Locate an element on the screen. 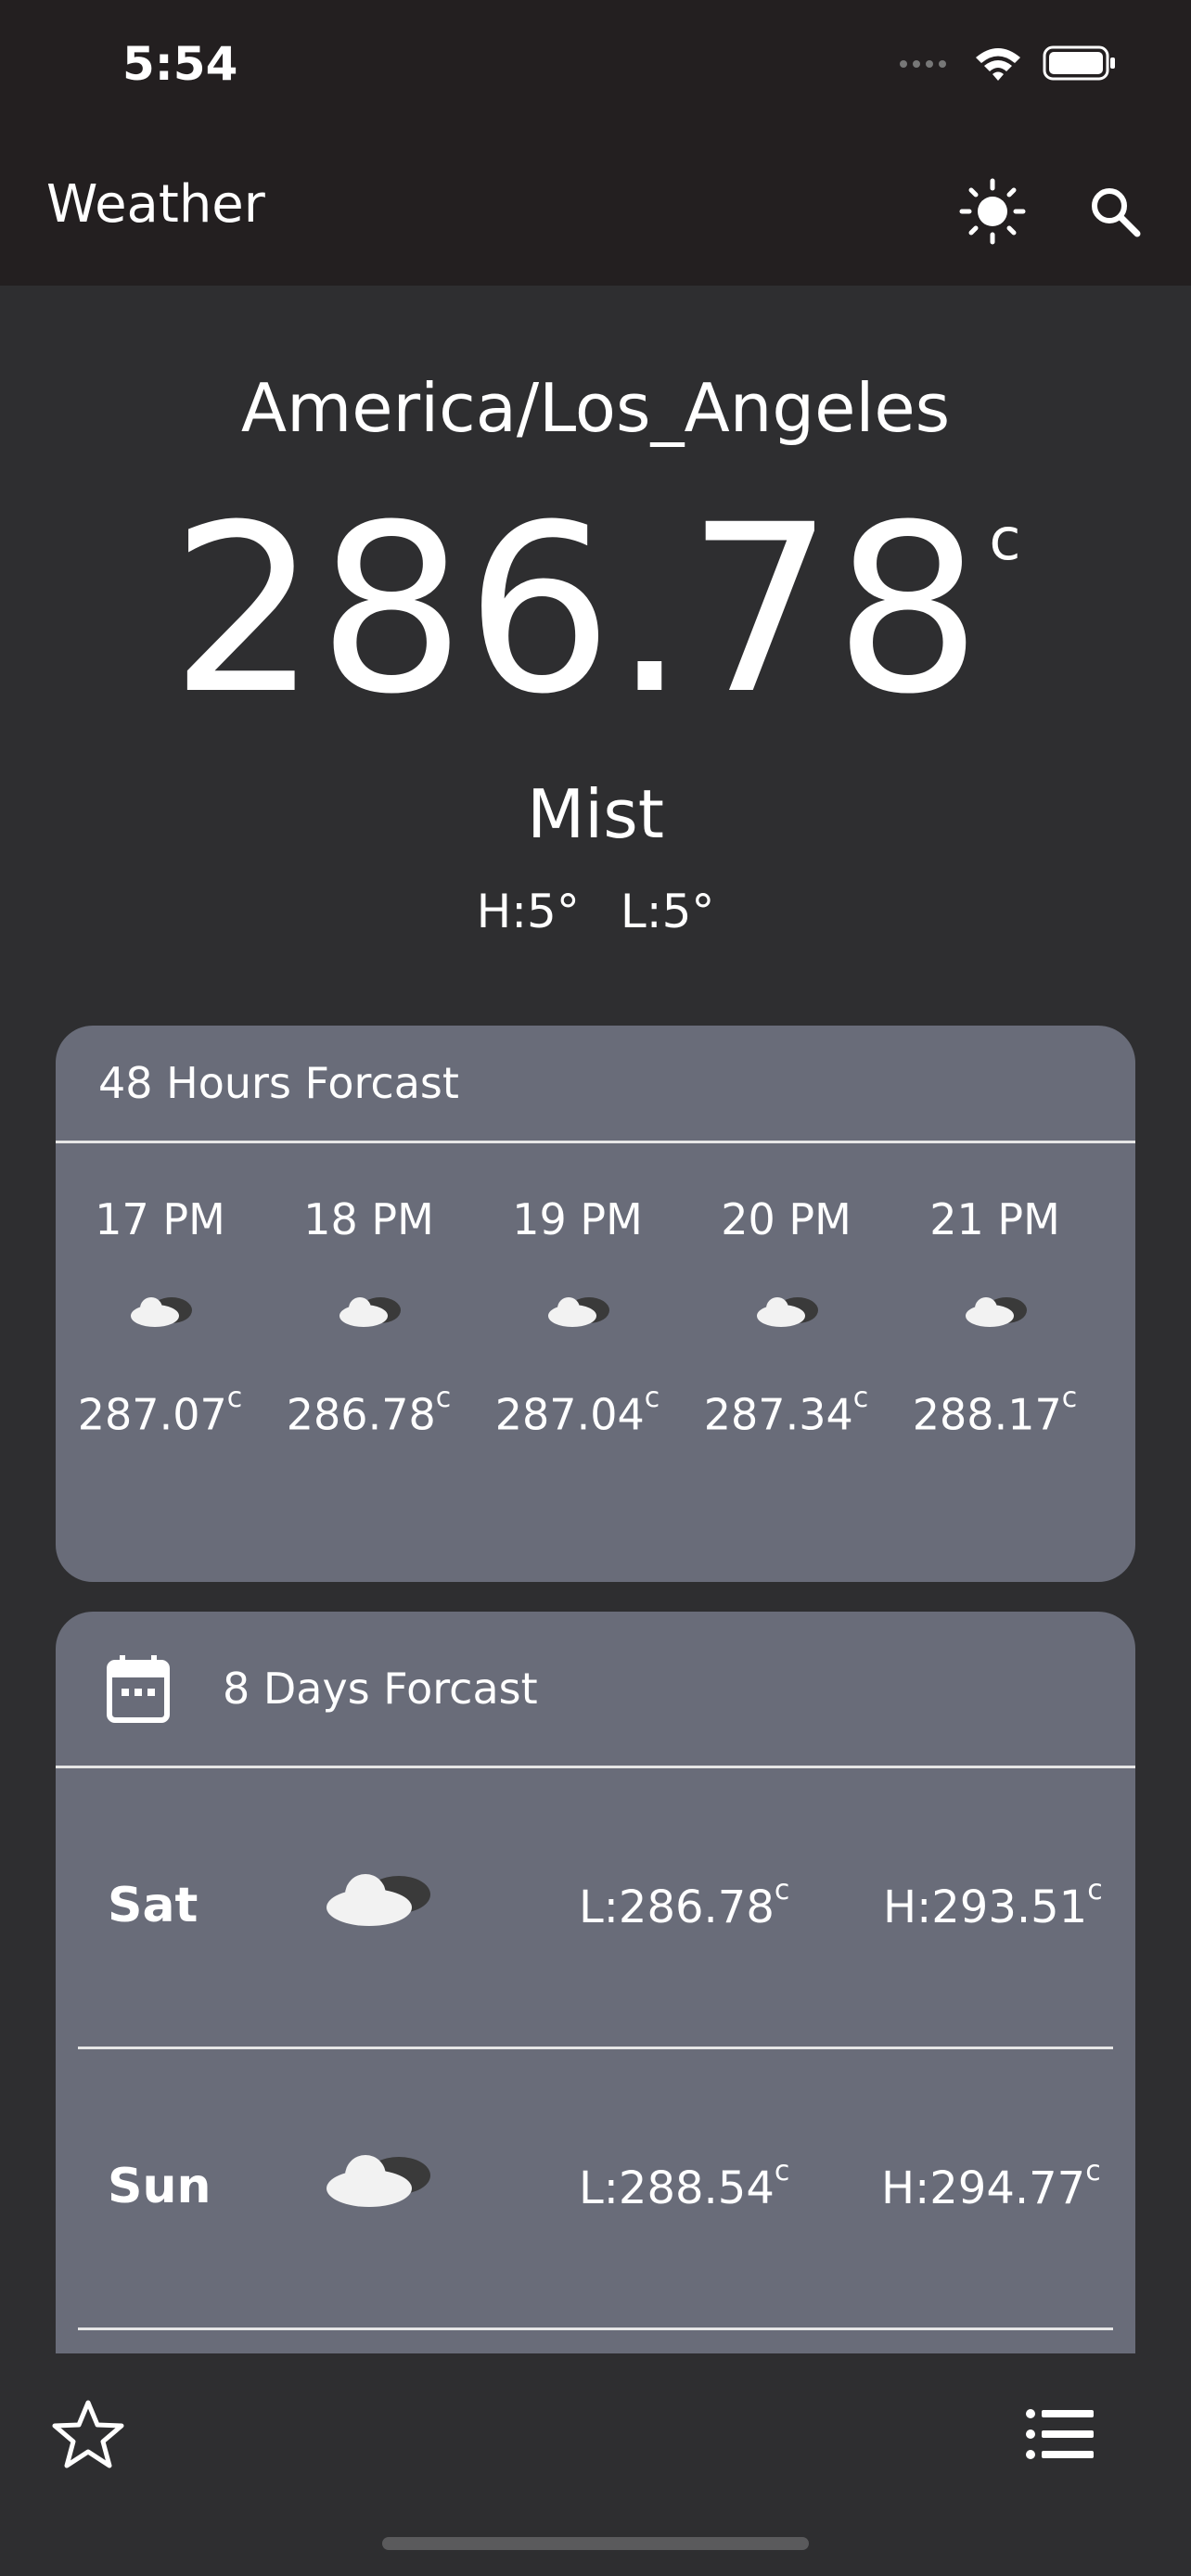 The height and width of the screenshot is (2576, 1191). hourly-forecast-title: 48 Hours Forcast is located at coordinates (595, 1084).